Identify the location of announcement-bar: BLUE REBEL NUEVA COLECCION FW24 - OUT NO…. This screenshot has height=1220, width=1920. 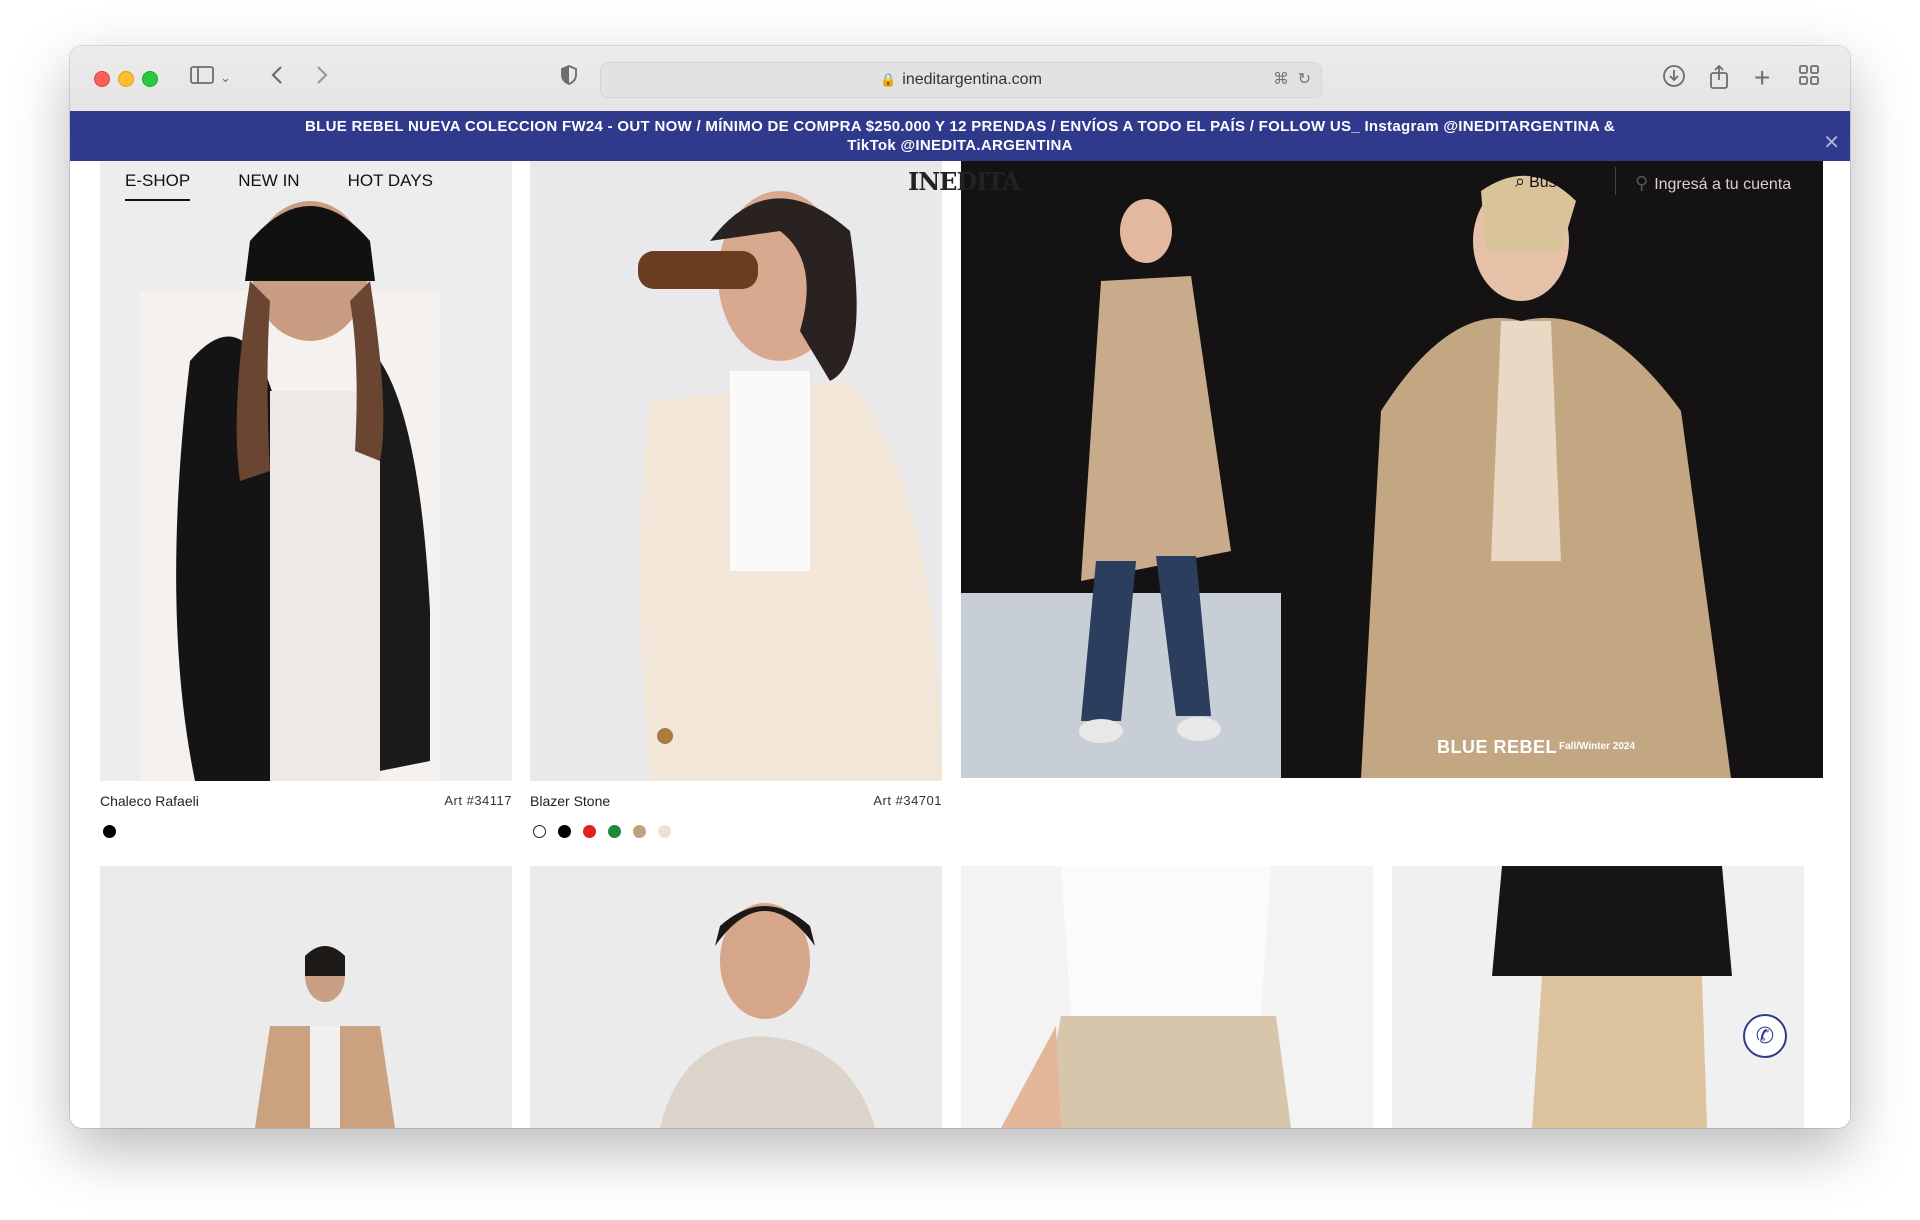
(960, 136).